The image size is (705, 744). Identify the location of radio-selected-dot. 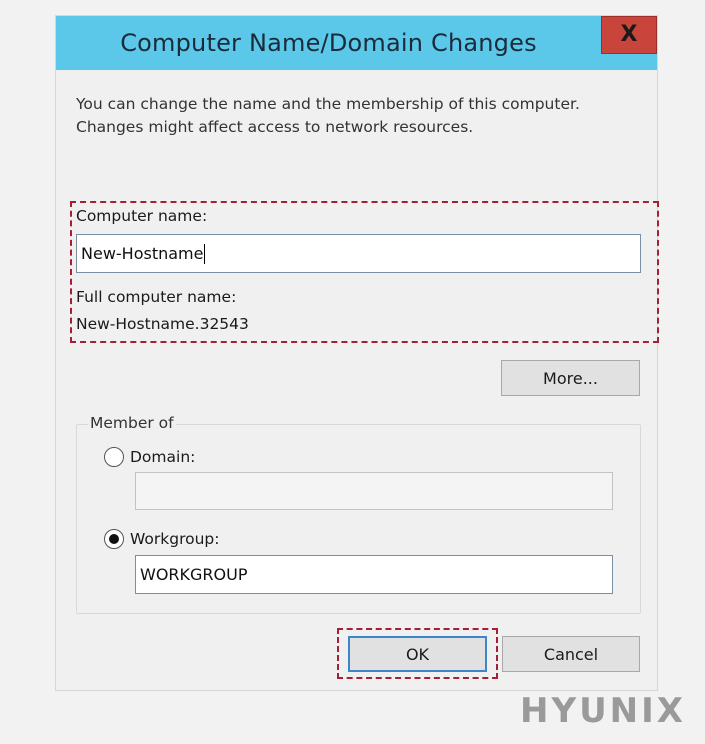
(114, 539).